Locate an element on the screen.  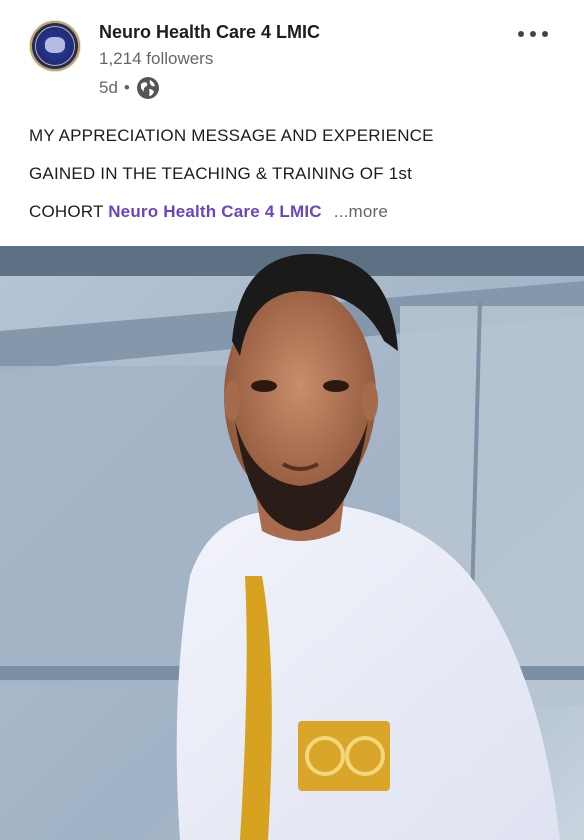
avatar-logo-emblem is located at coordinates (55, 45).